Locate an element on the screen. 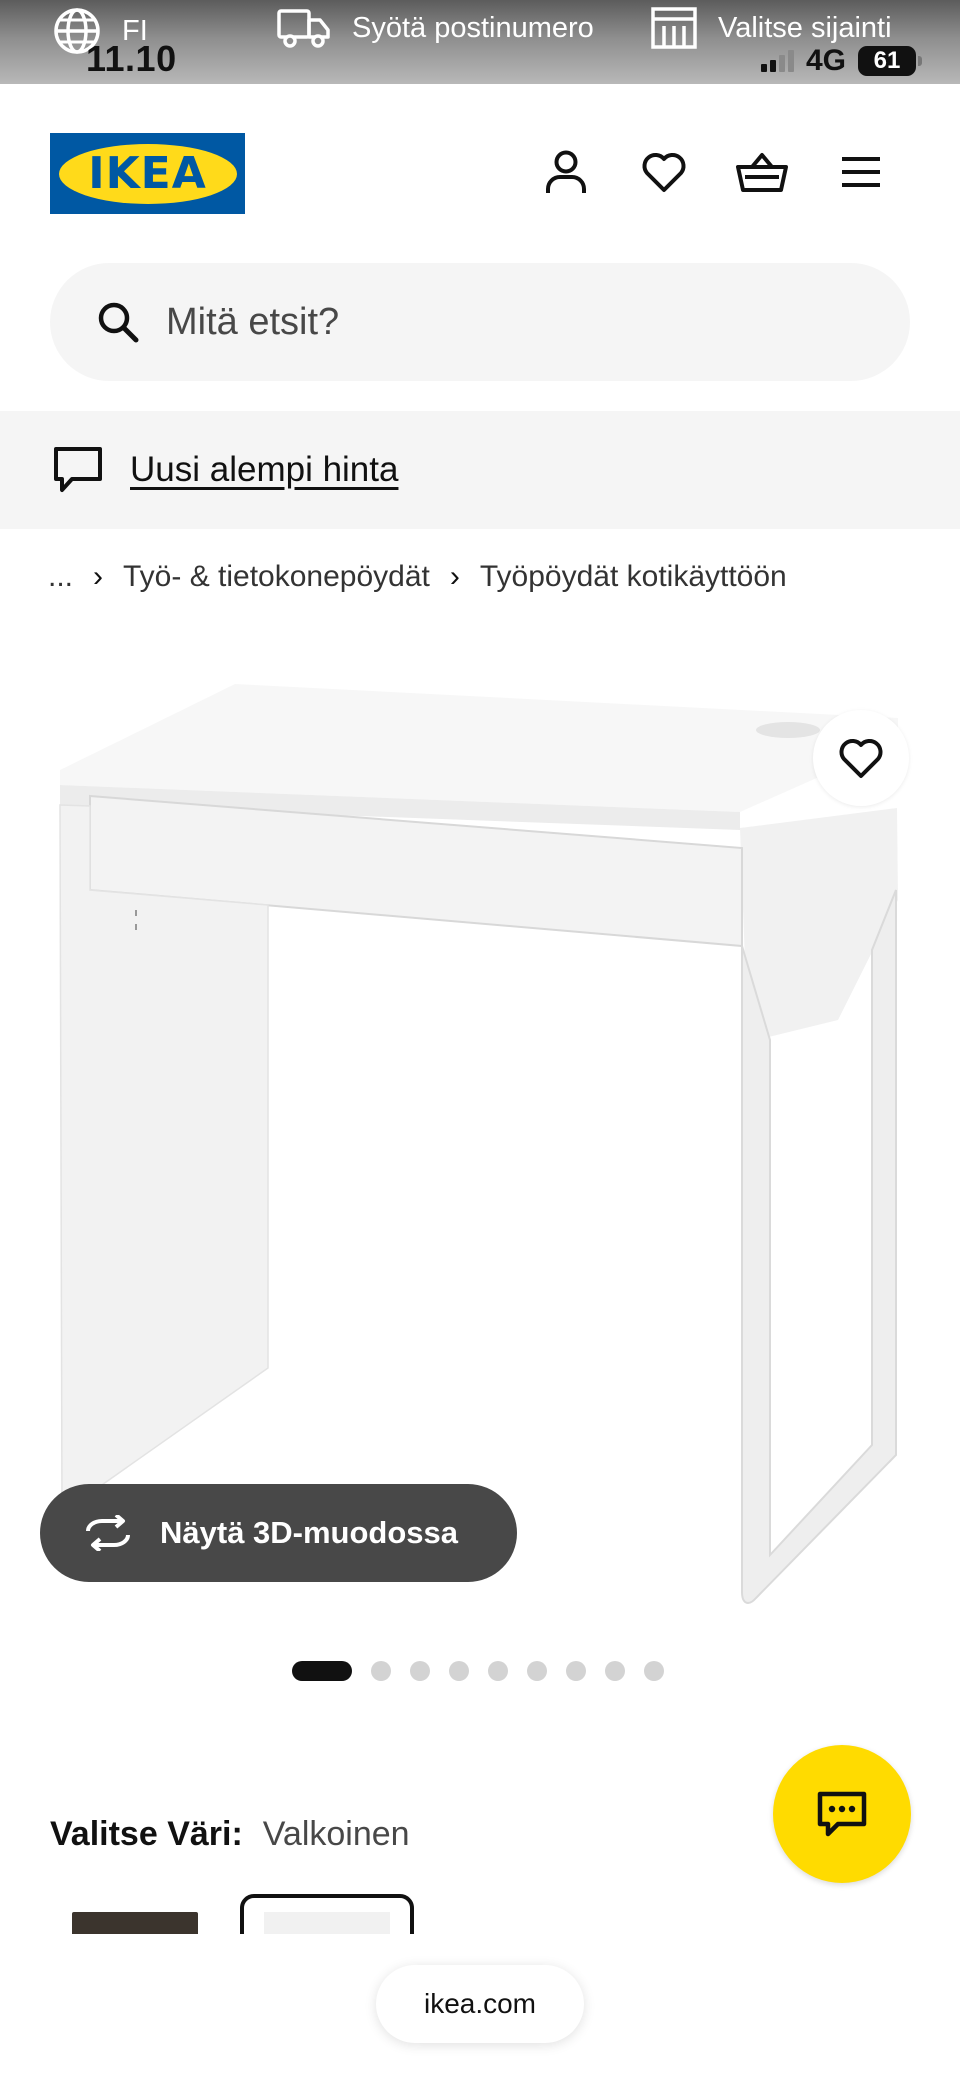 This screenshot has width=960, height=2078. add-to-favourites-button is located at coordinates (861, 758).